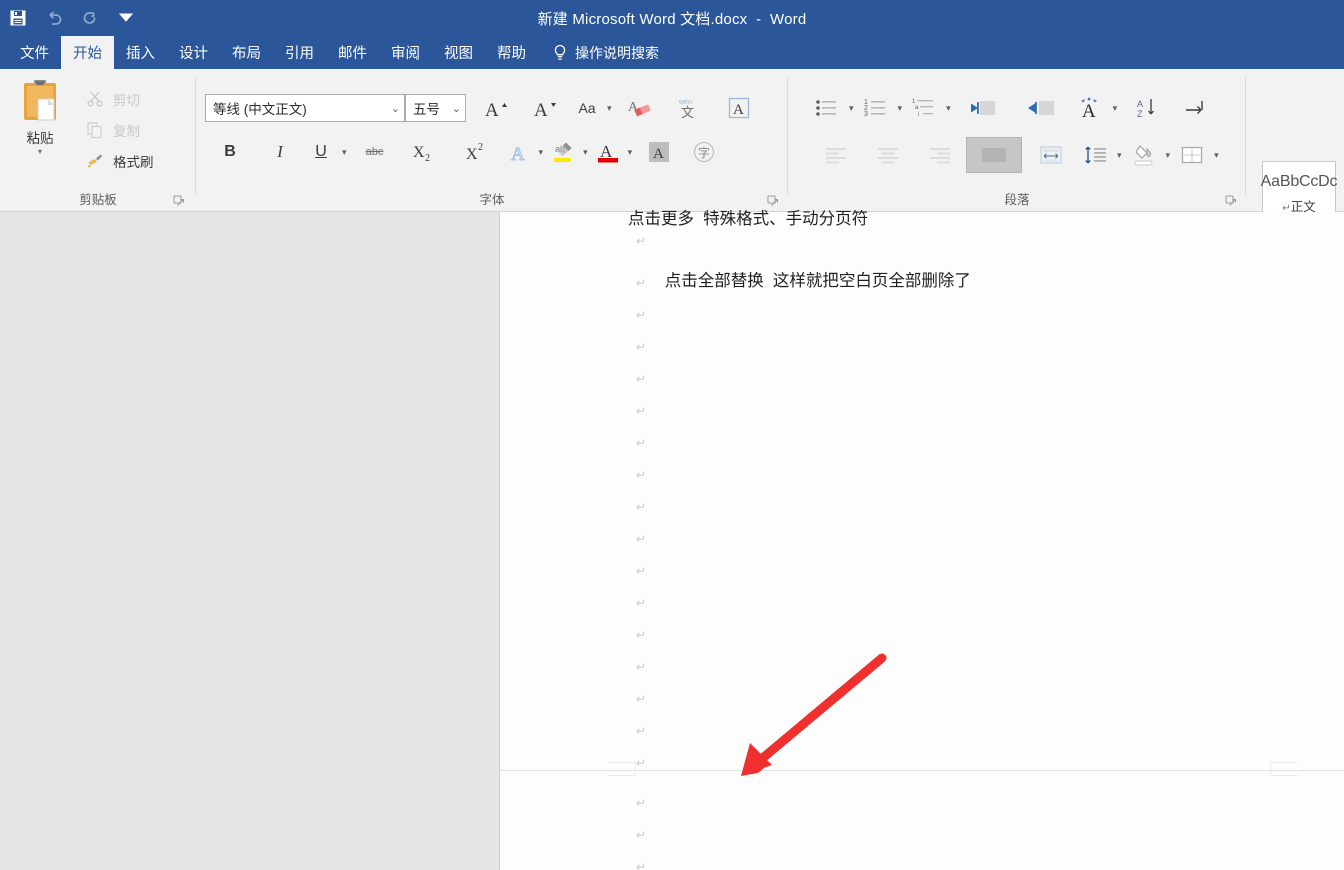 The width and height of the screenshot is (1344, 870). Describe the element at coordinates (519, 152) in the screenshot. I see `text-effects-button: A` at that location.